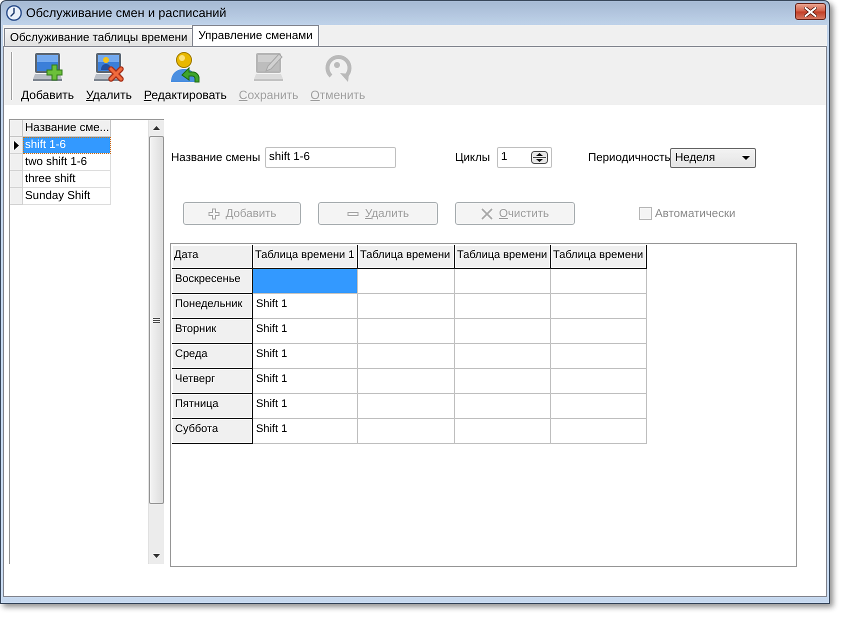 The image size is (847, 618). I want to click on cycles-spin-field: 1, so click(524, 157).